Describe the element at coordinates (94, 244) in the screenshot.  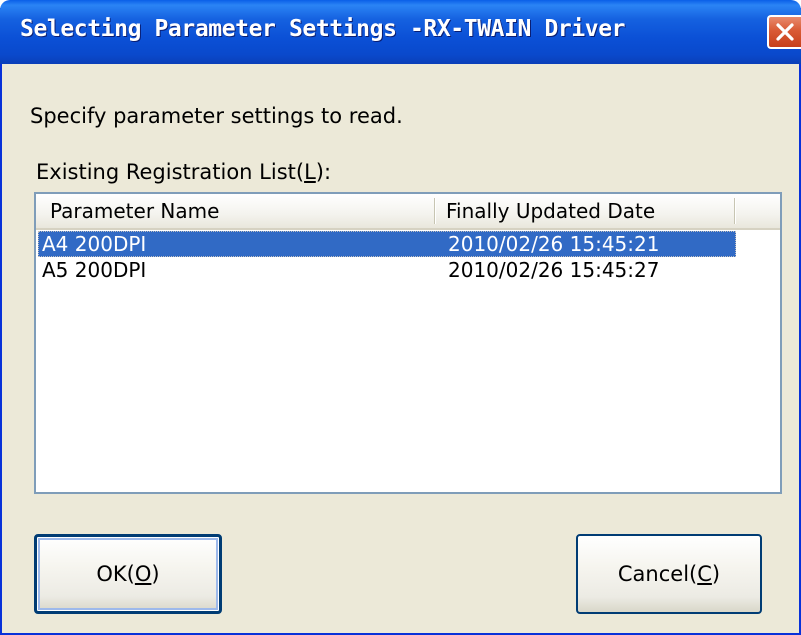
I see `row-name: A4 200DPI` at that location.